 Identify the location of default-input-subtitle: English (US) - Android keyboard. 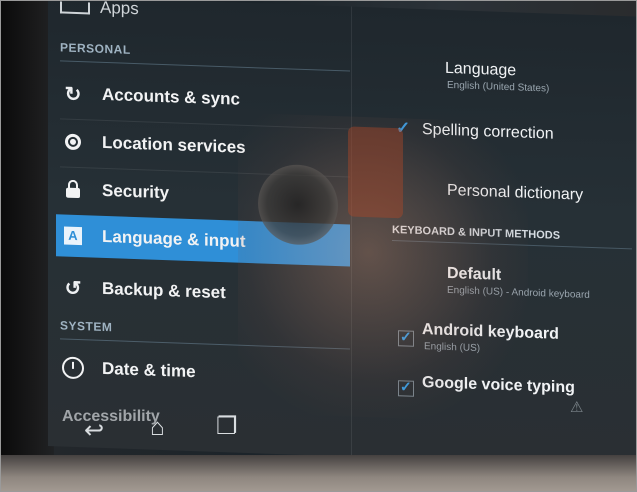
(518, 292).